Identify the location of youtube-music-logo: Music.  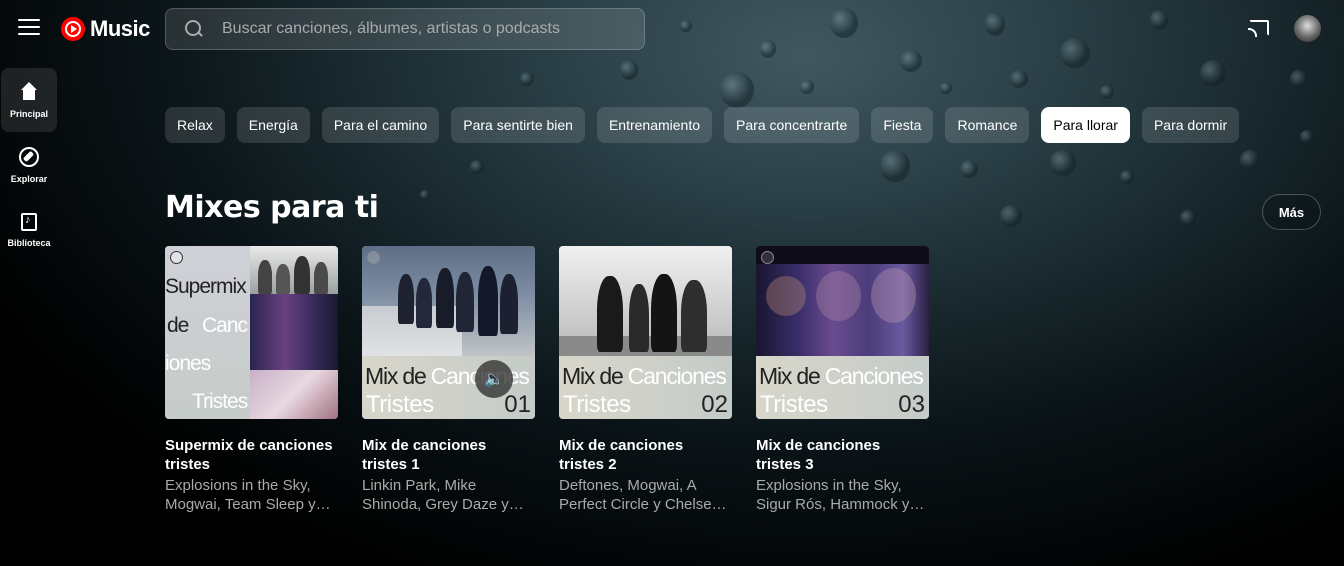
(105, 29).